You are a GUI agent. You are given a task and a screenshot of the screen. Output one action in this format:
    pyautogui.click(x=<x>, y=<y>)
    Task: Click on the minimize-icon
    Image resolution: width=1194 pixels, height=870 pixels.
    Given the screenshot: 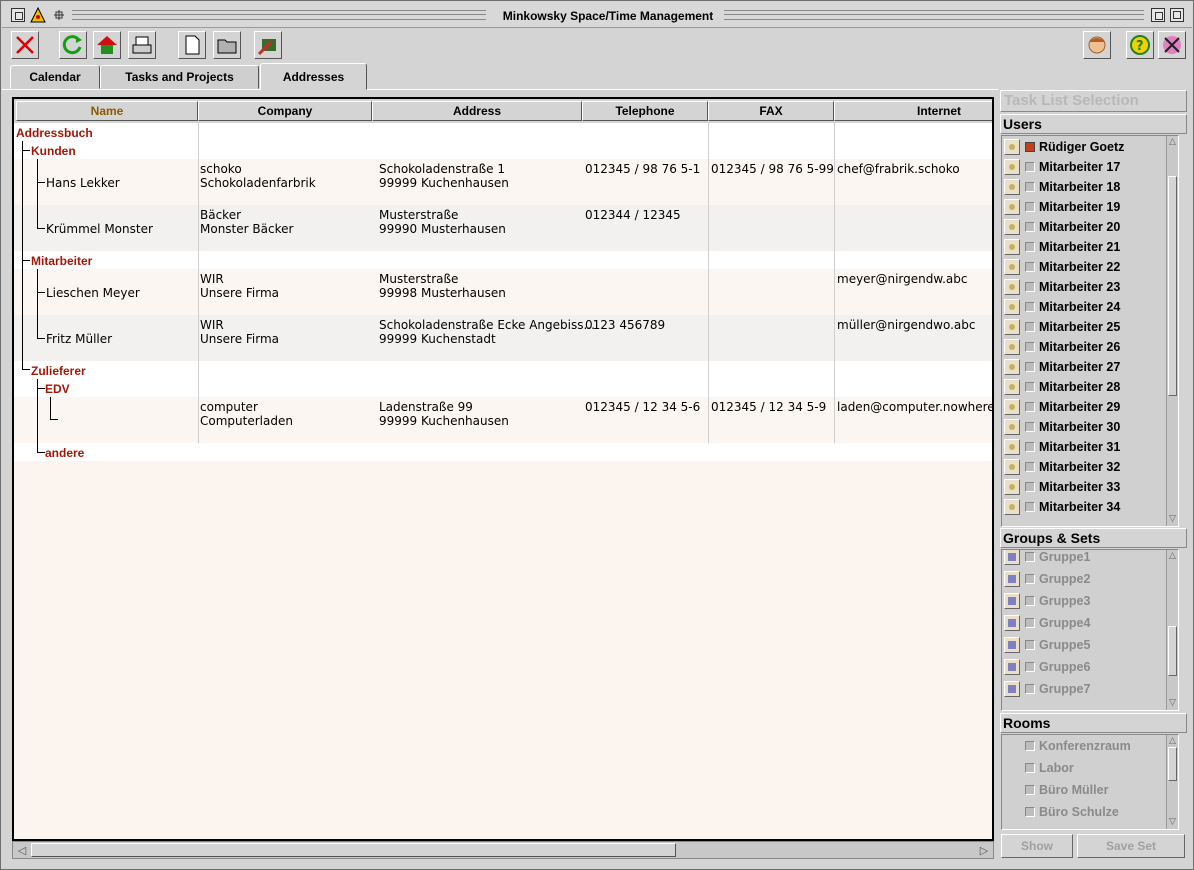 What is the action you would take?
    pyautogui.click(x=1158, y=15)
    